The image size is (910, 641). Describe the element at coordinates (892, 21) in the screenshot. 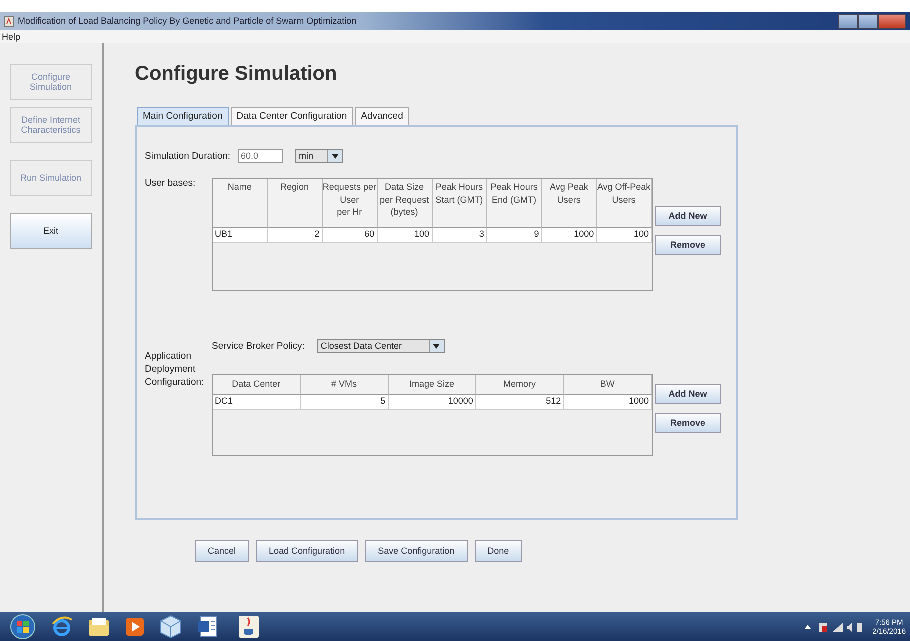

I see `close-button` at that location.